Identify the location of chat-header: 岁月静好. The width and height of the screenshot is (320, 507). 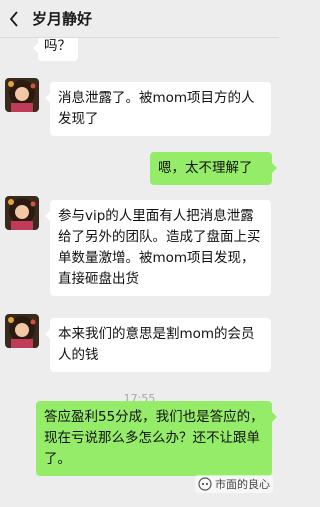
(139, 19).